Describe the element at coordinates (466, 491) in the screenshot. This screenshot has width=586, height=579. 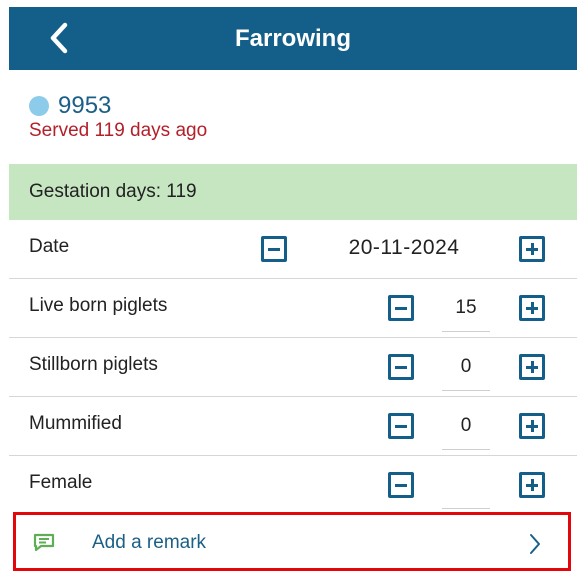
I see `female-input` at that location.